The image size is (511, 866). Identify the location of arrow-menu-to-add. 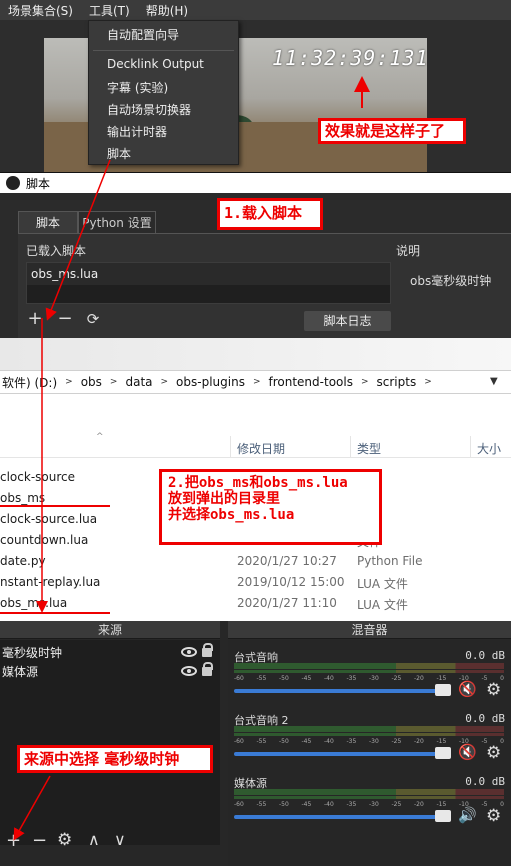
(78, 240).